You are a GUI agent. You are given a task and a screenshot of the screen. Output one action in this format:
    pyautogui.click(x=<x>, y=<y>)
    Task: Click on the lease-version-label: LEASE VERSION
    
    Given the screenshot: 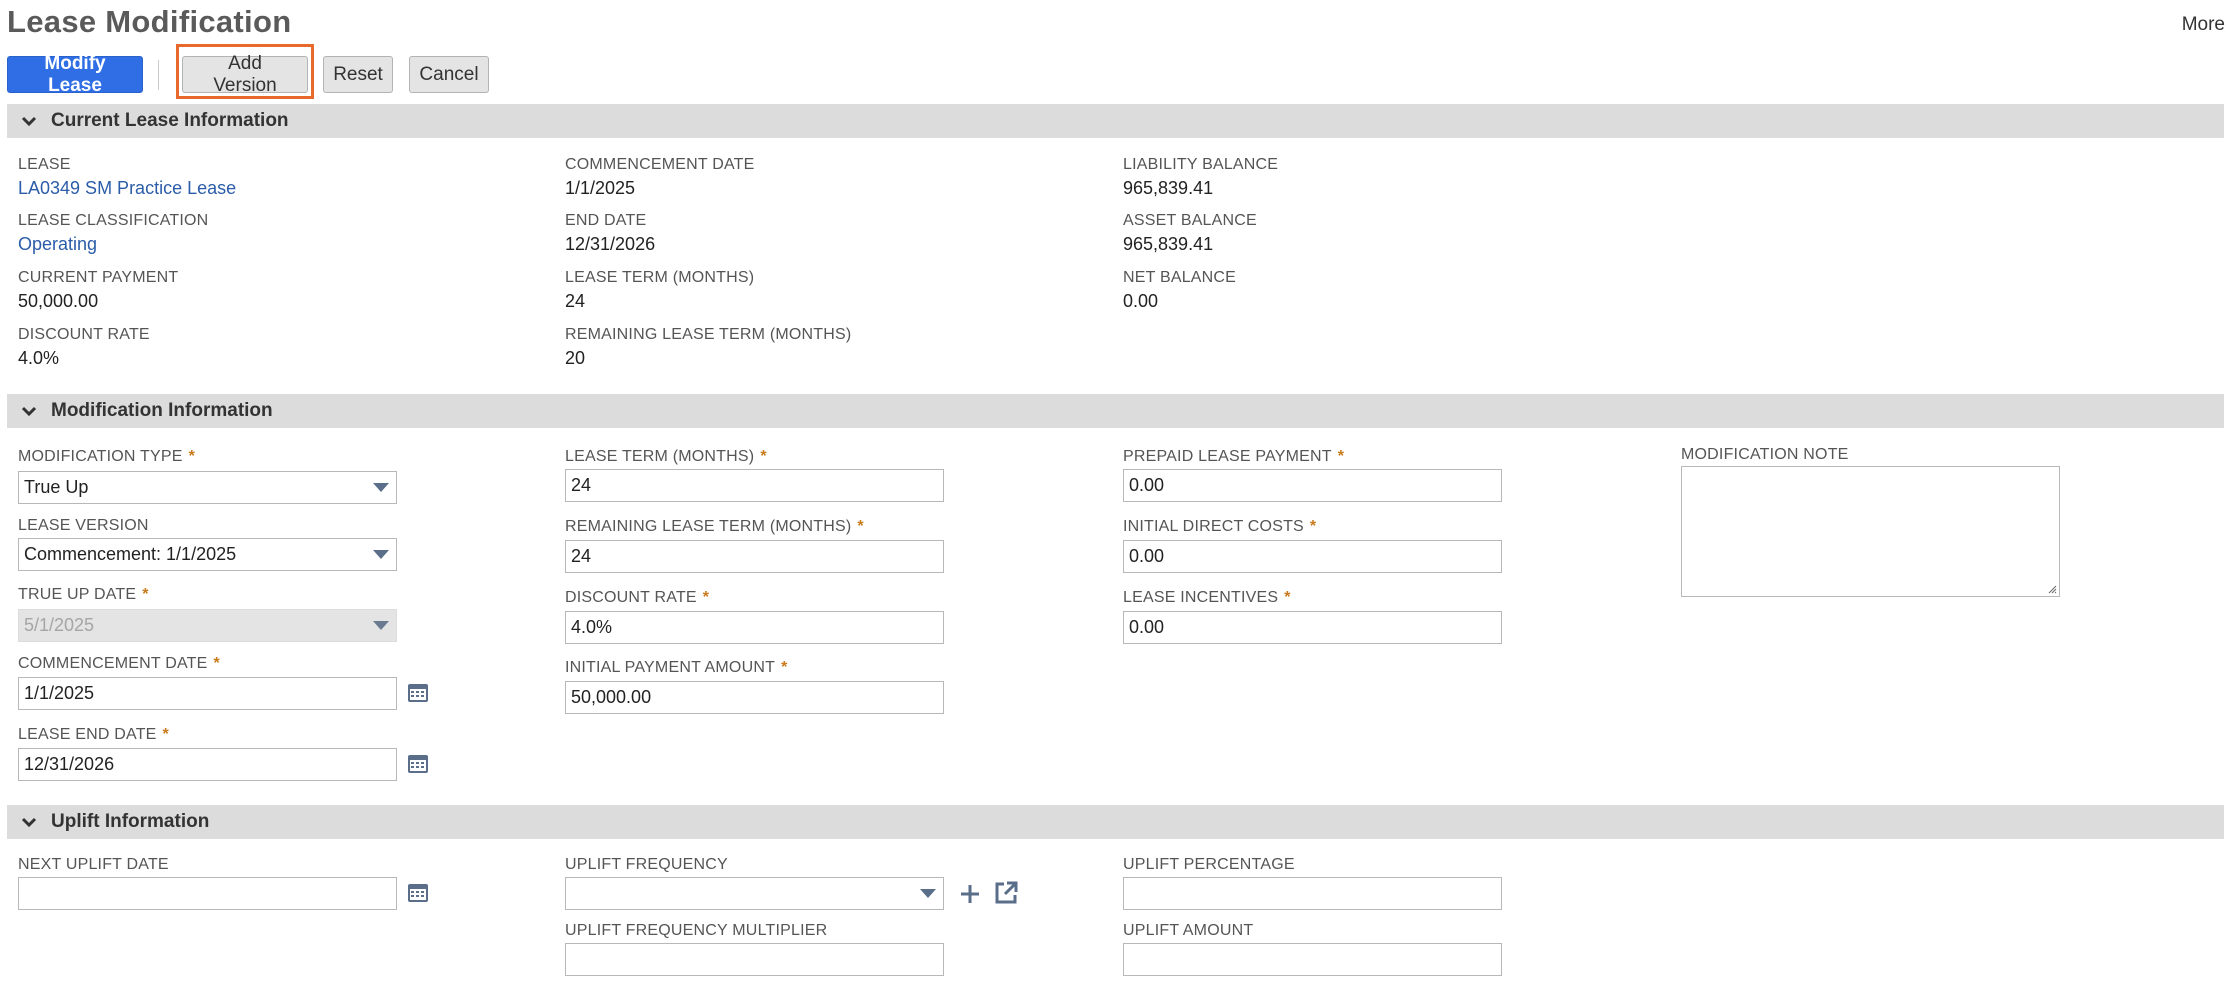 What is the action you would take?
    pyautogui.click(x=83, y=525)
    